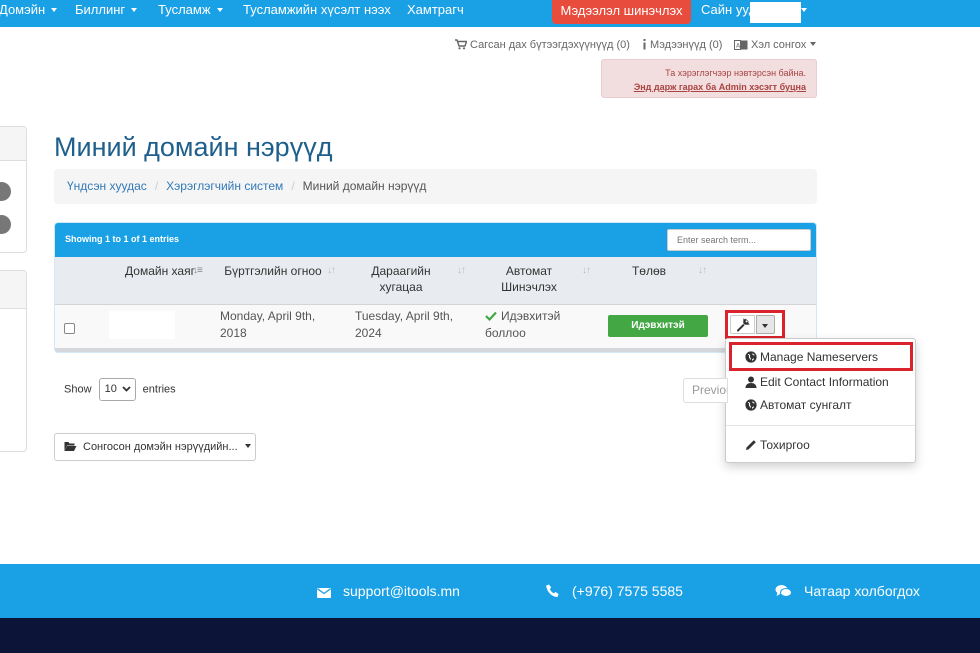 The image size is (980, 653). I want to click on header-label: Төлөв, so click(649, 271).